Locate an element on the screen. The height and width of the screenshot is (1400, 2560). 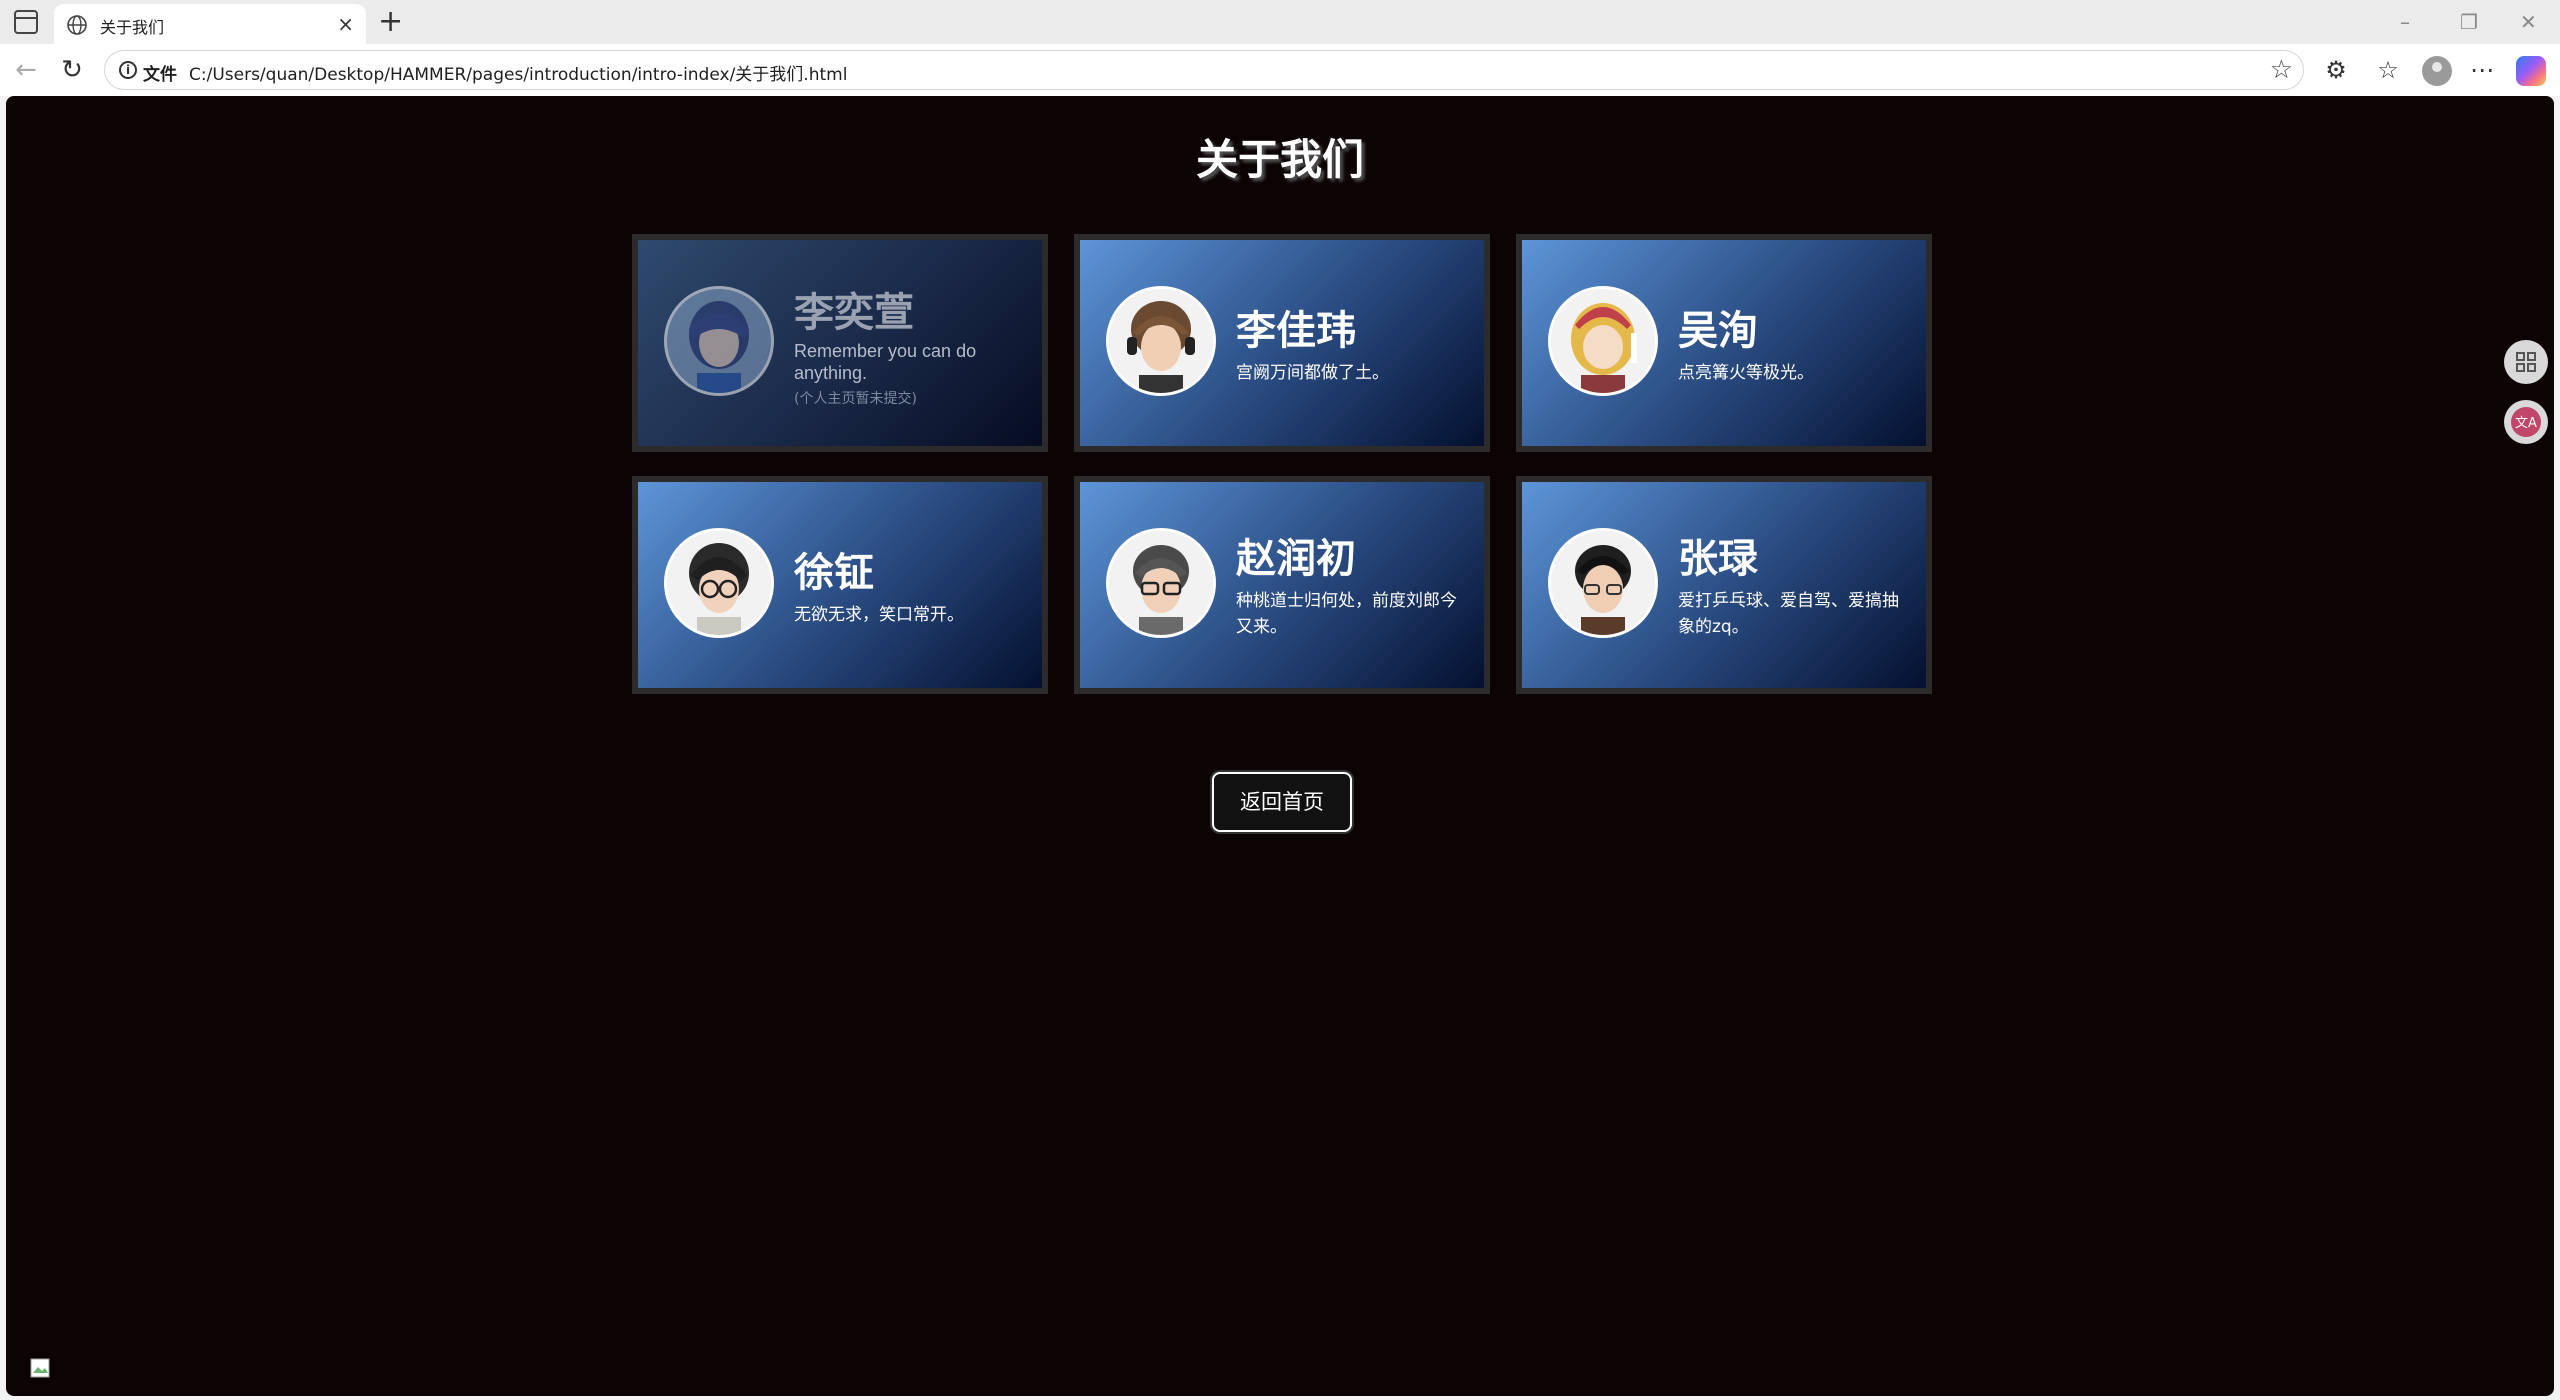
copilot-icon is located at coordinates (2531, 71).